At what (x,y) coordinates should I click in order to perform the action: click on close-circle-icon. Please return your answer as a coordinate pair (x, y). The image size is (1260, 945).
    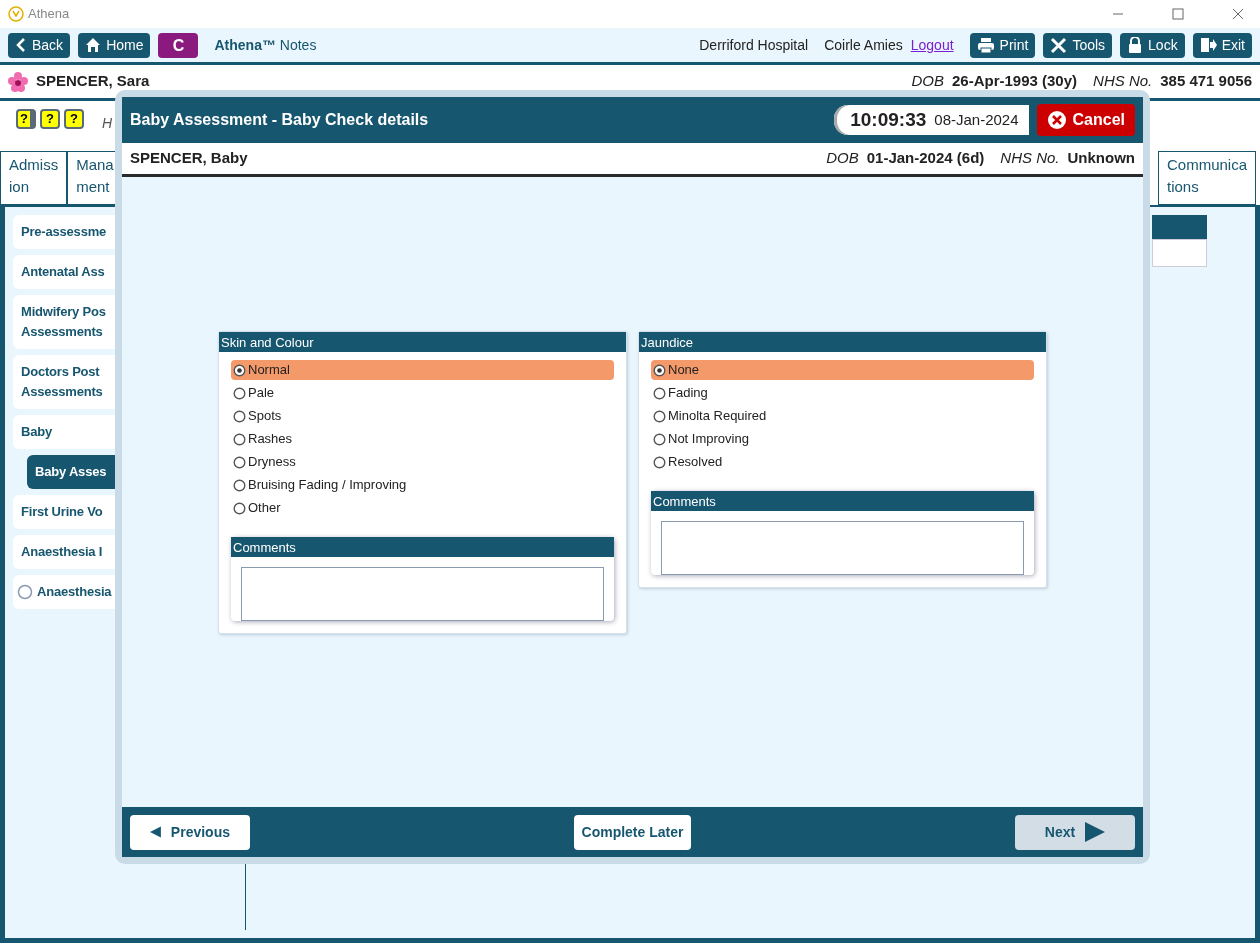
    Looking at the image, I should click on (1056, 120).